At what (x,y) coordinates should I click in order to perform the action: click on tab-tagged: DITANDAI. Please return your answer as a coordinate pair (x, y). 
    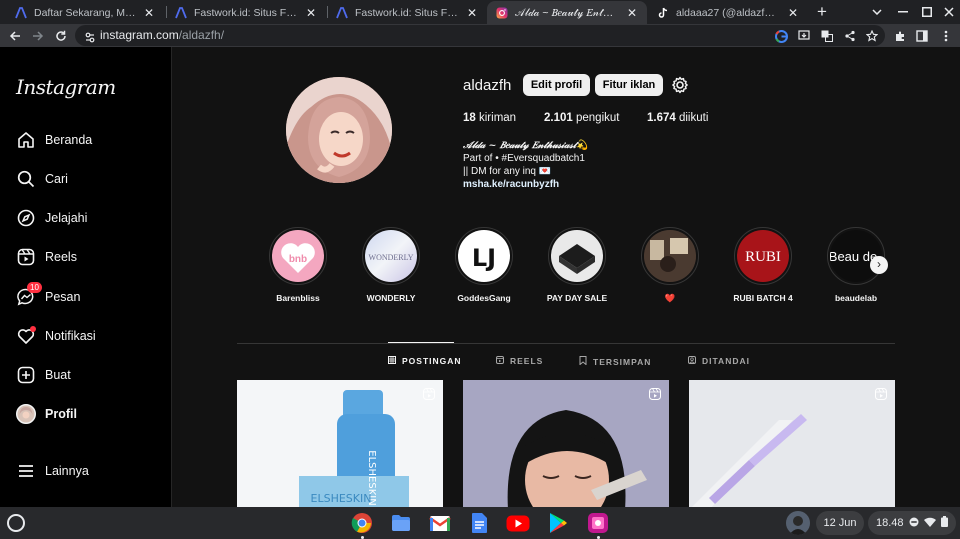
    Looking at the image, I should click on (719, 361).